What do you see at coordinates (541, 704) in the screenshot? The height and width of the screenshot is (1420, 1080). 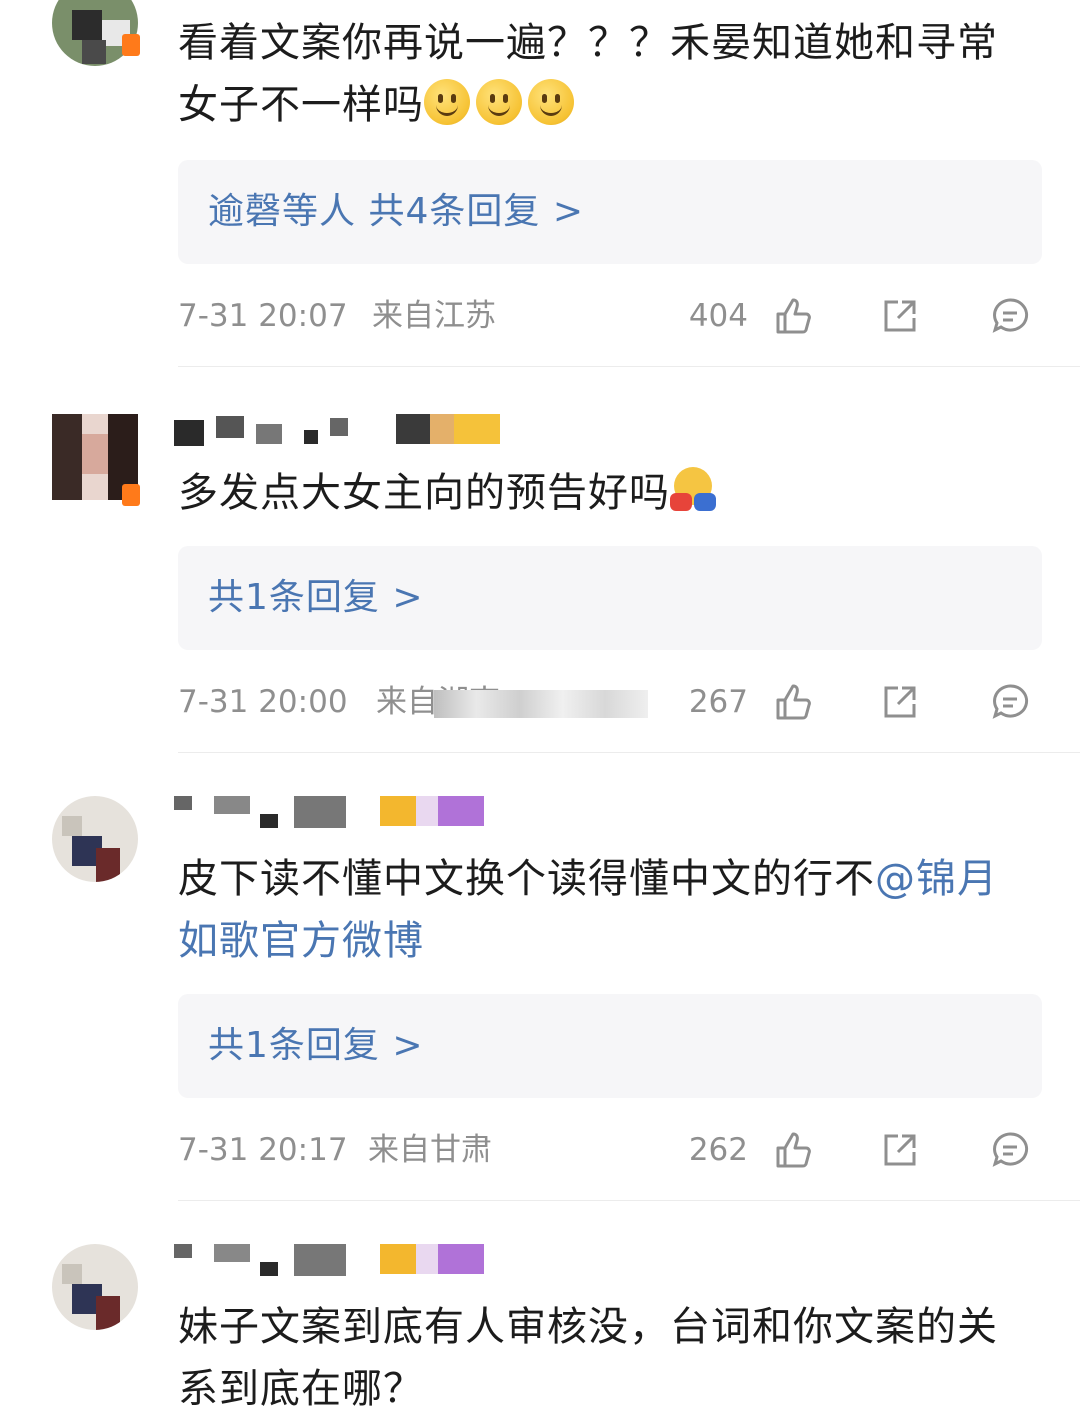 I see `blurred-region` at bounding box center [541, 704].